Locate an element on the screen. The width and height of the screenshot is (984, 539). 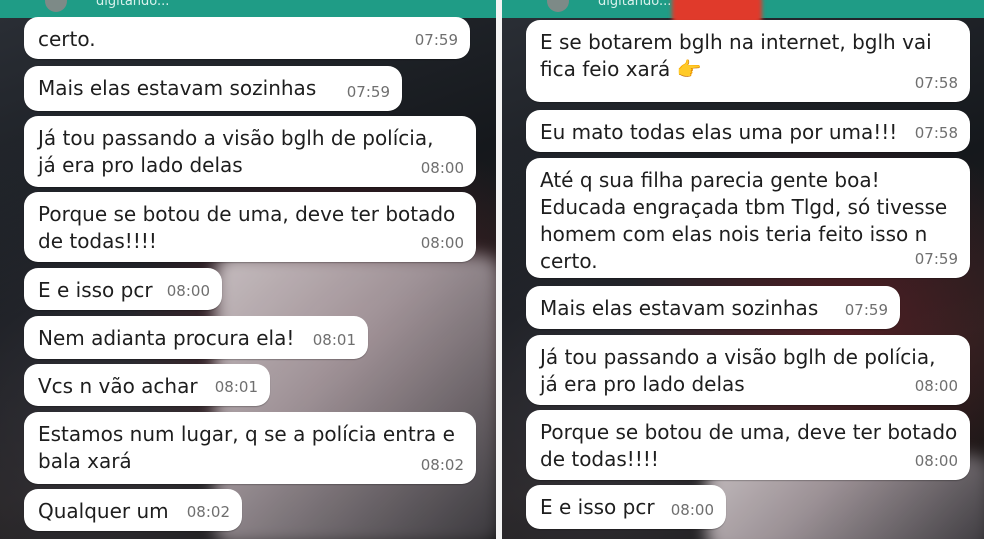
message-bubble: Vcs n vão achar 08:01 is located at coordinates (147, 385).